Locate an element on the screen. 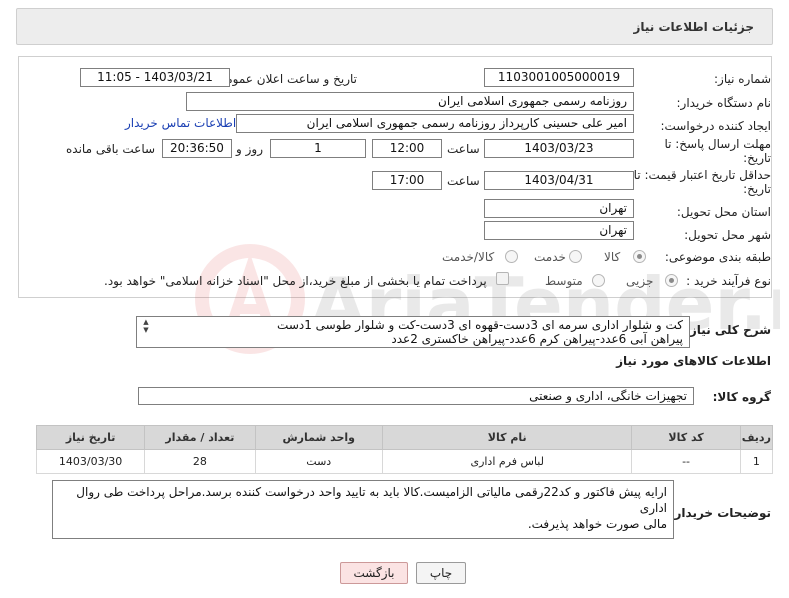 This screenshot has height=598, width=789. announce-datetime-field: 1403/03/21 - 11:05 is located at coordinates (155, 77).